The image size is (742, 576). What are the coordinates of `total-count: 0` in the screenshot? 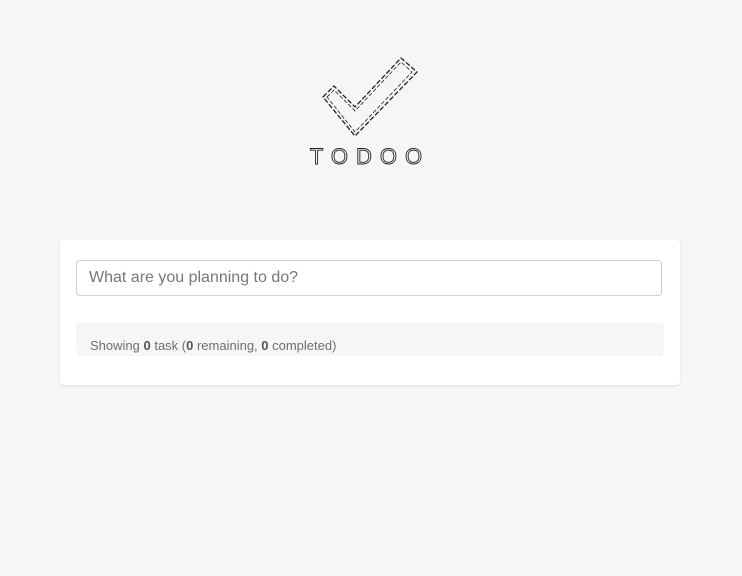 It's located at (147, 345).